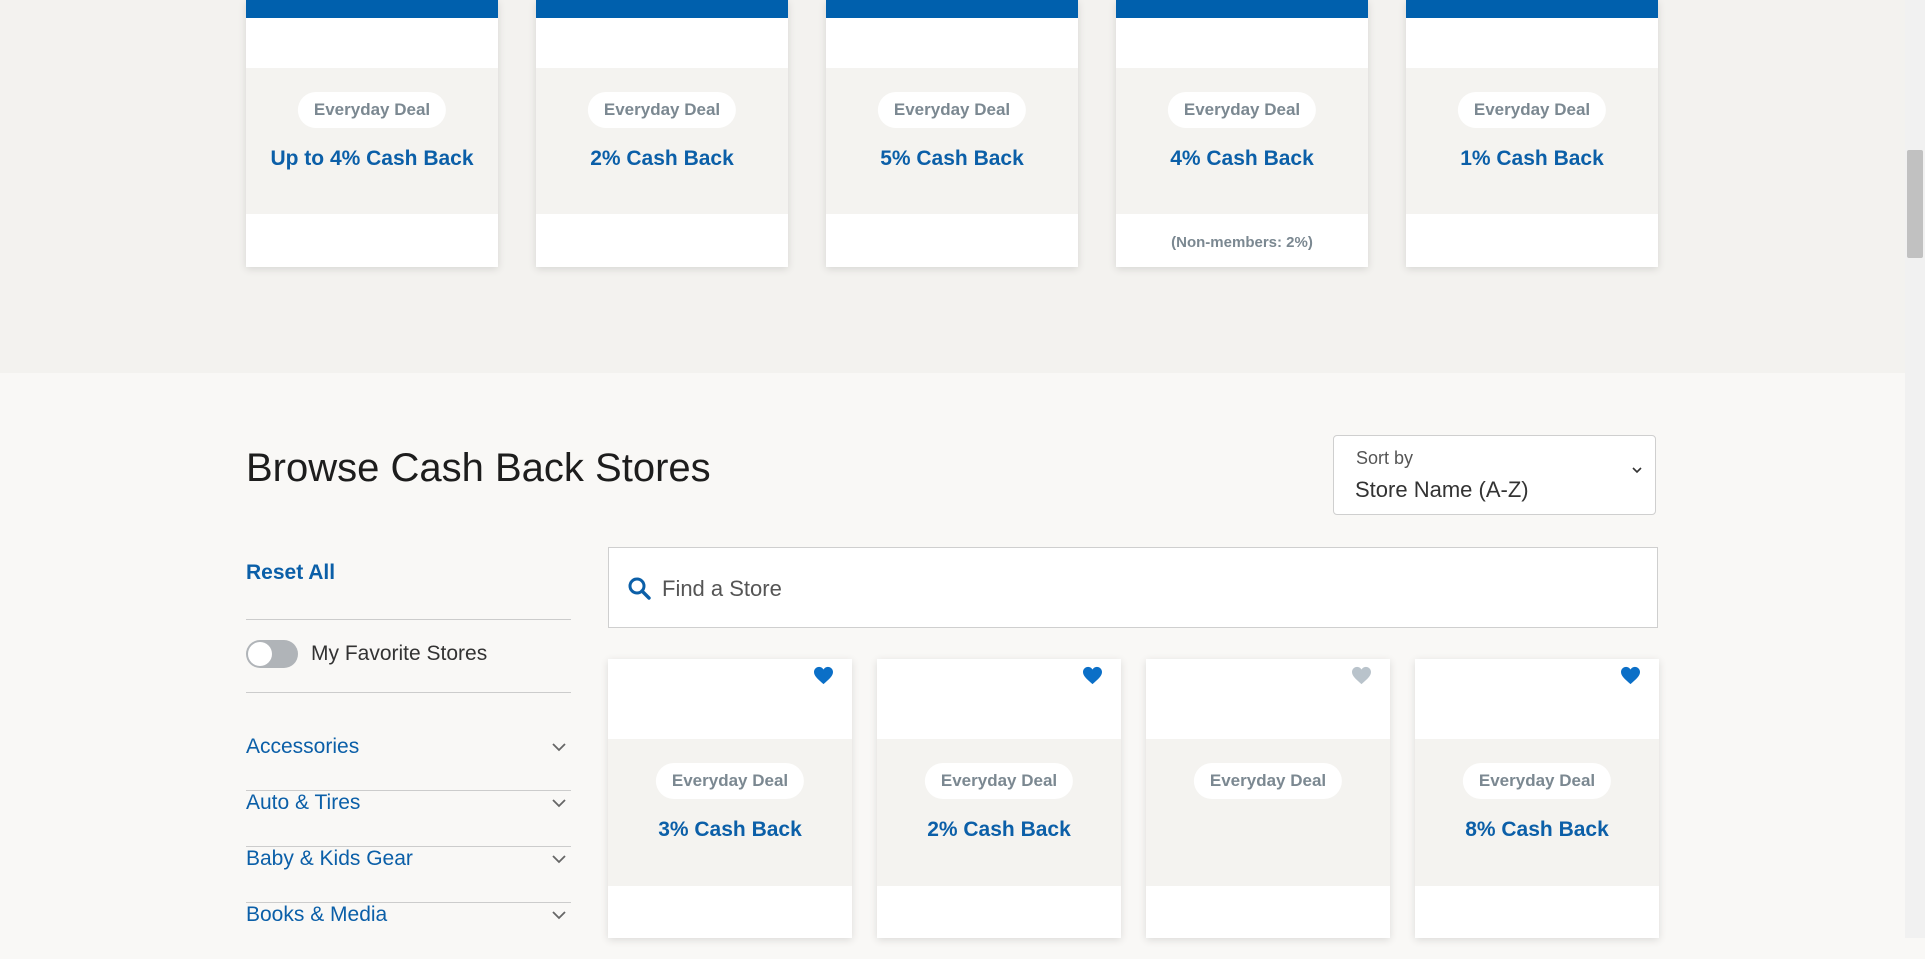 This screenshot has width=1925, height=959. What do you see at coordinates (1494, 475) in the screenshot?
I see `sort-select: Sort by Store Name (A-Z)` at bounding box center [1494, 475].